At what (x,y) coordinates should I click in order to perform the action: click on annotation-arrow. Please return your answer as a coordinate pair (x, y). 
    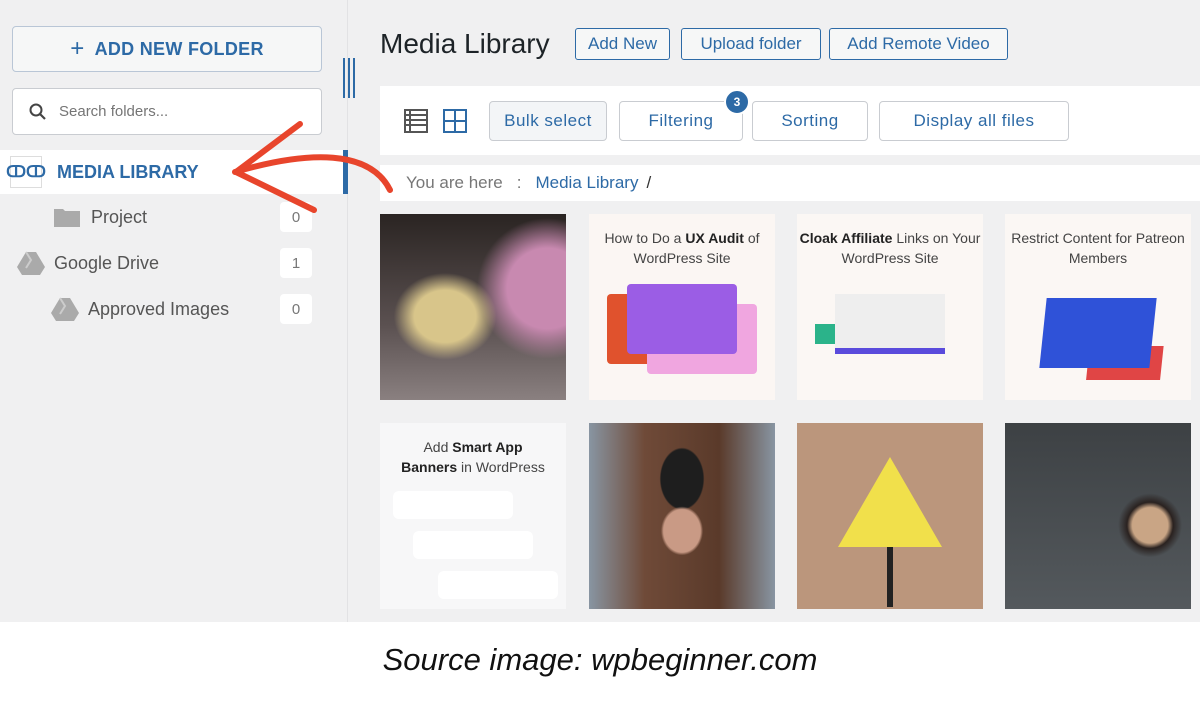
    Looking at the image, I should click on (312, 167).